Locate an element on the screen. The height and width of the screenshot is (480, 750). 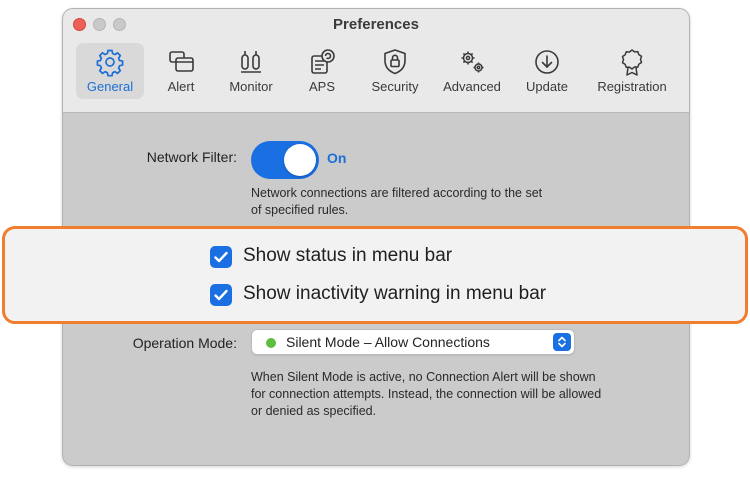
tab-security: Security is located at coordinates (395, 71).